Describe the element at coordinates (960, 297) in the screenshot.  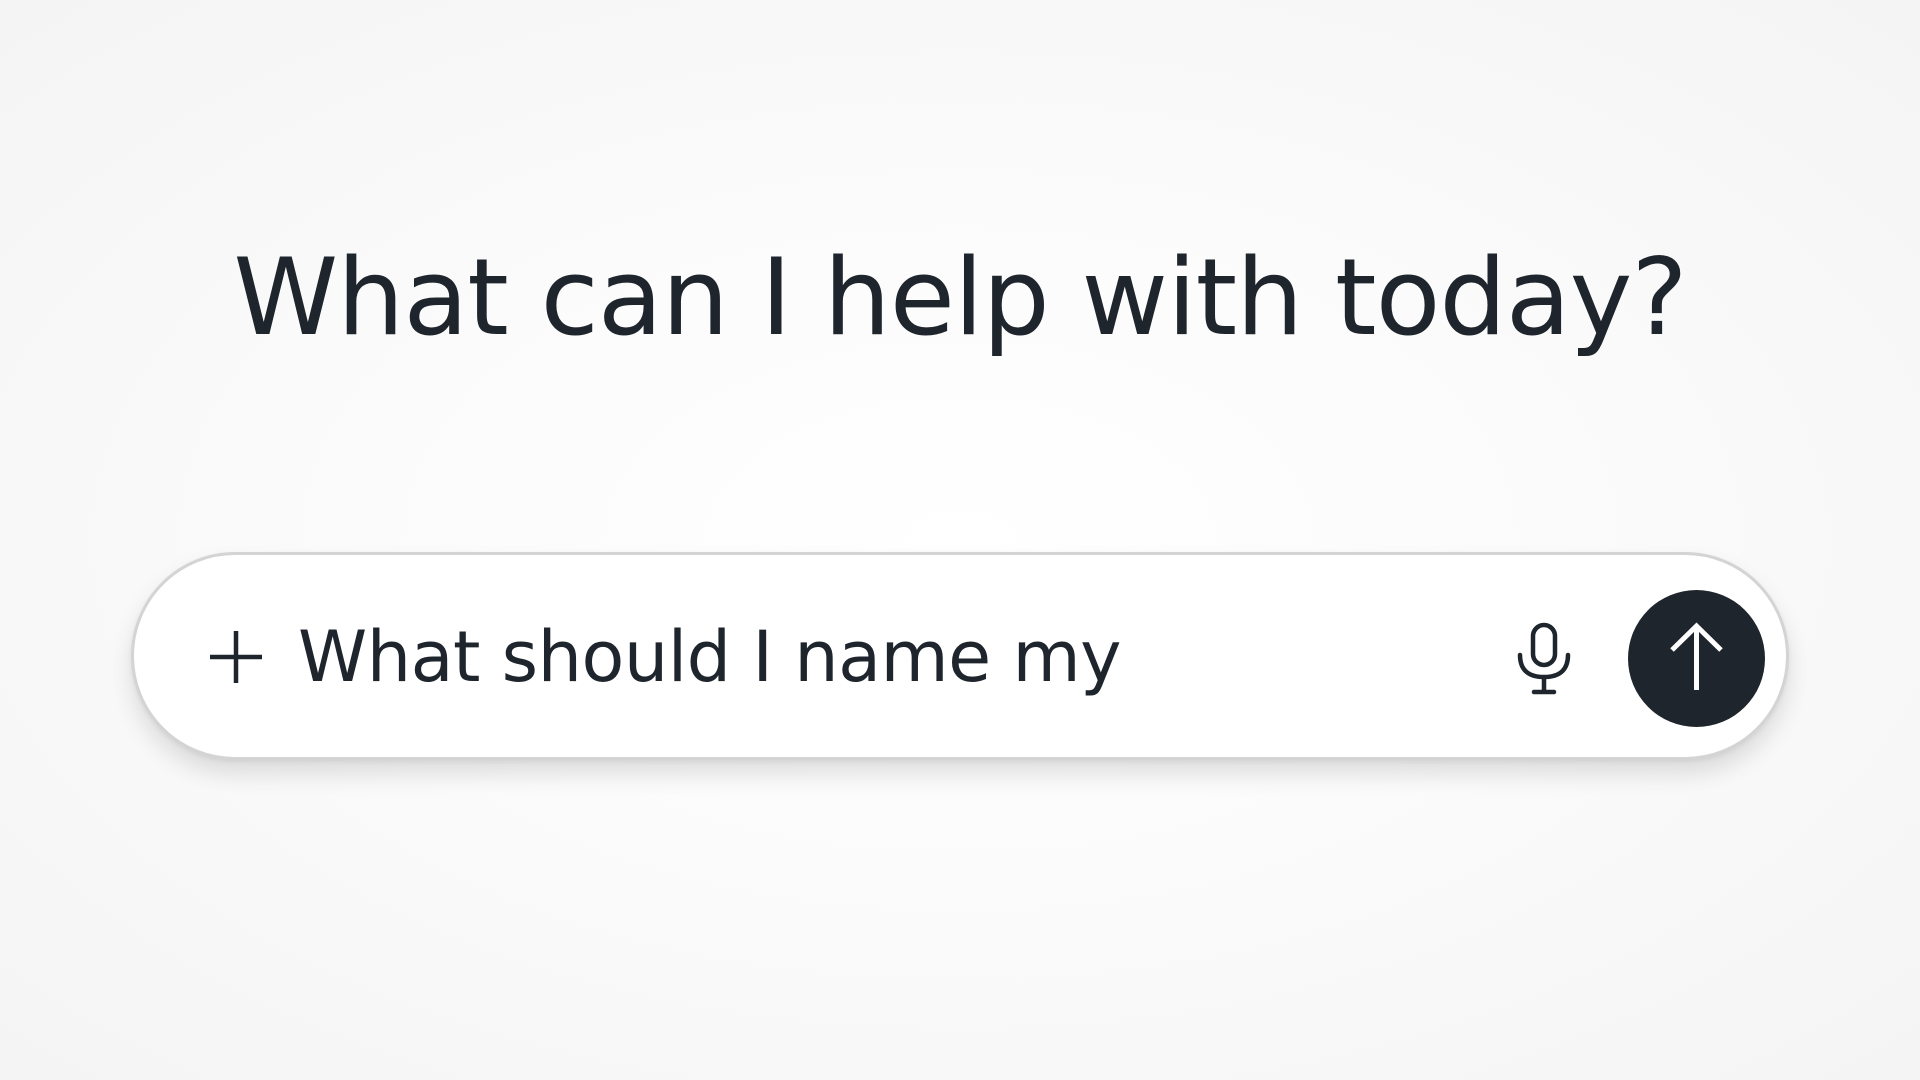
I see `page-title: What can I help with today?` at that location.